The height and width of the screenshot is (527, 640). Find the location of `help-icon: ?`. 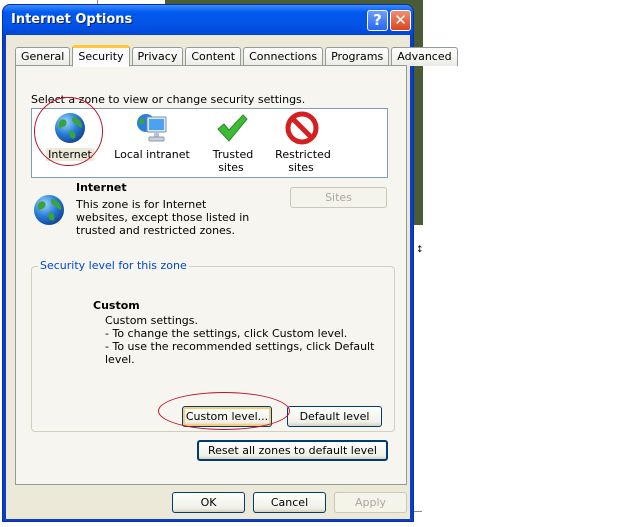

help-icon: ? is located at coordinates (377, 20).